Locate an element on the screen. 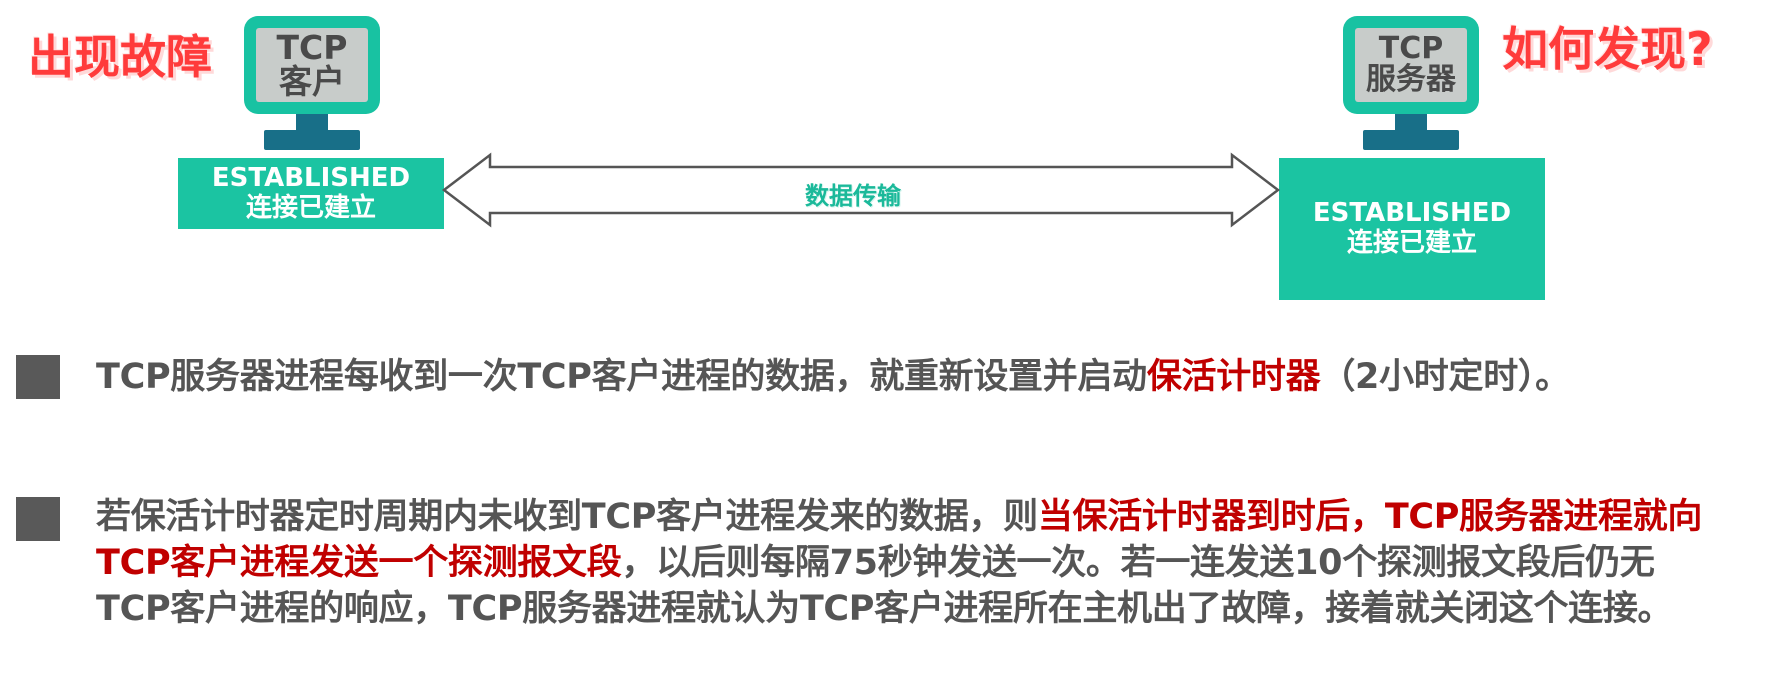 The width and height of the screenshot is (1790, 696). client-screen-line1: TCP is located at coordinates (312, 48).